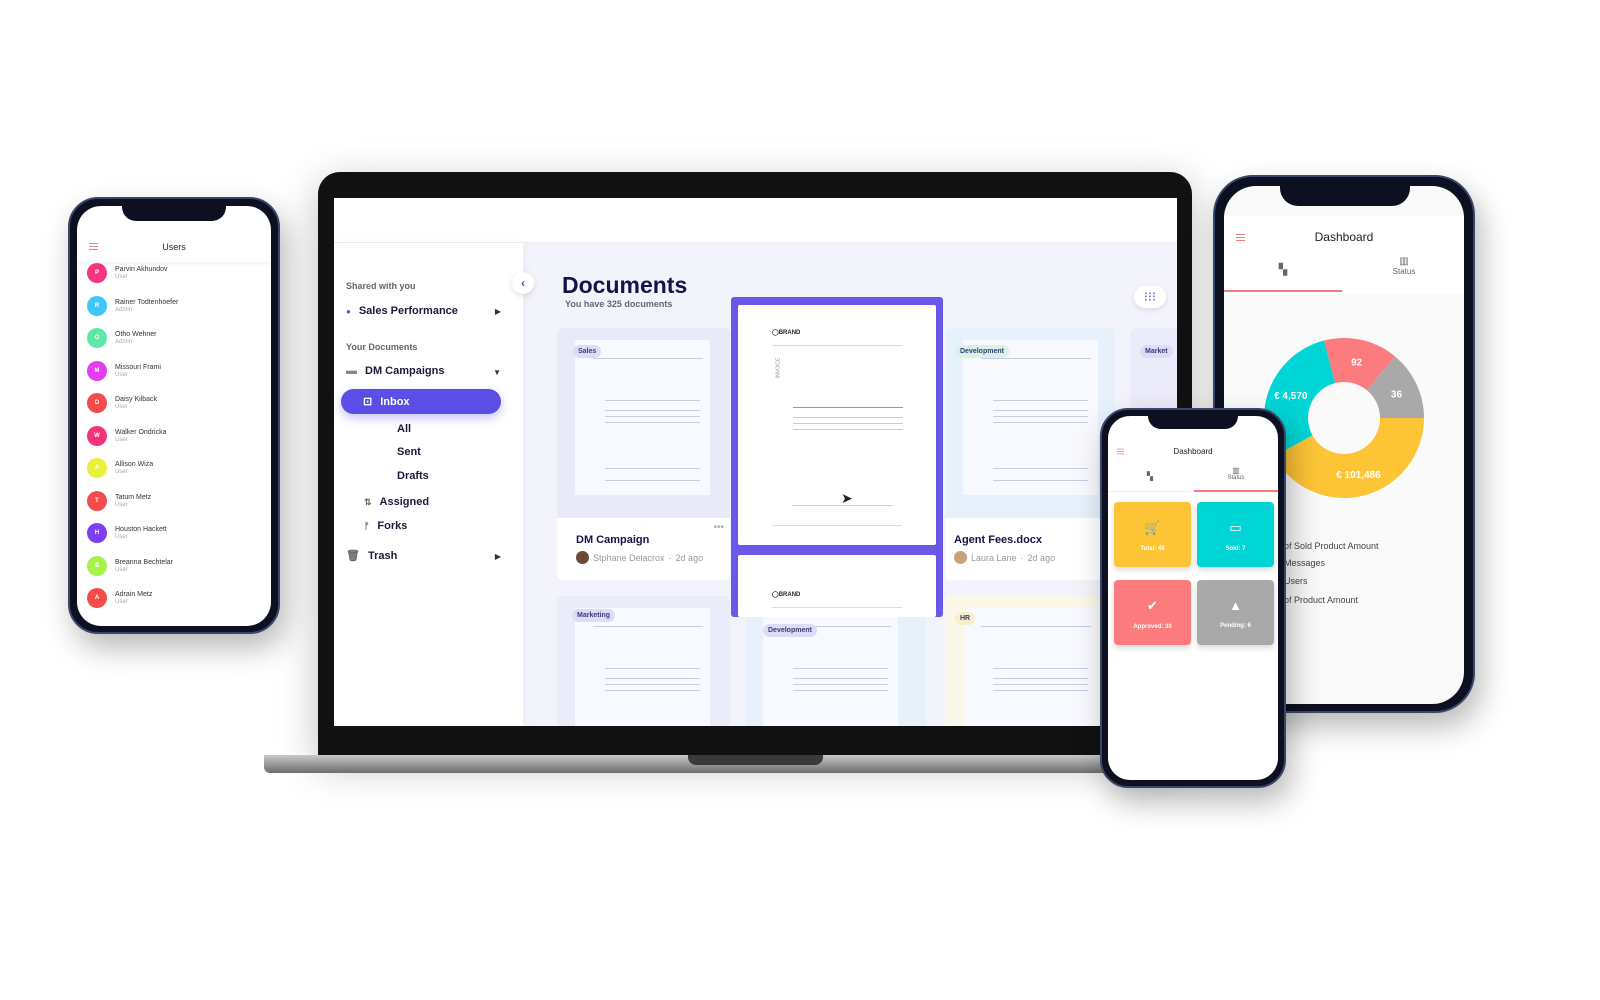  I want to click on category-tag: Marketing, so click(594, 615).